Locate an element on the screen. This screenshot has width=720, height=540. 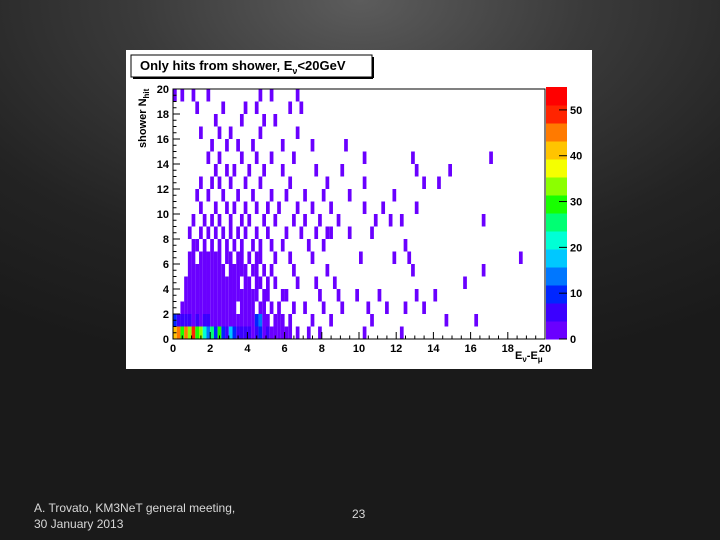
y-tick-label: 18 is located at coordinates (163, 115).